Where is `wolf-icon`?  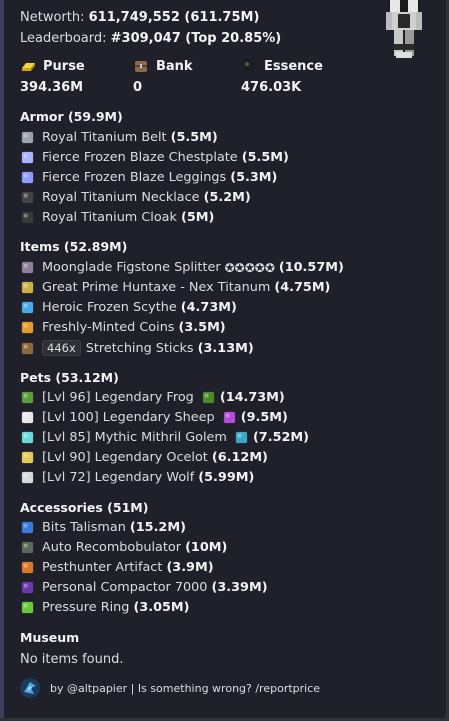 wolf-icon is located at coordinates (27, 477).